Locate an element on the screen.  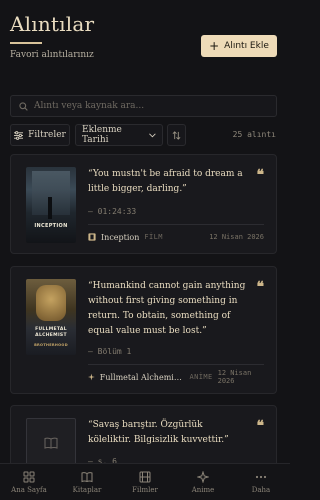
filters-label: Filtreler is located at coordinates (47, 135).